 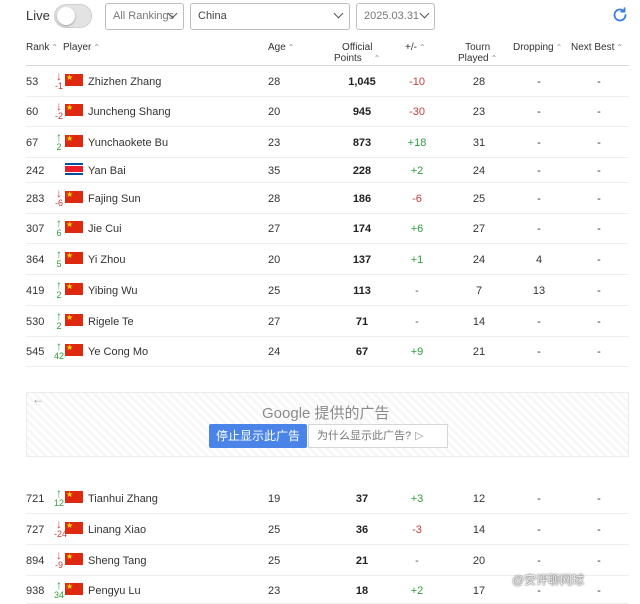 I want to click on live-toggle, so click(x=73, y=16).